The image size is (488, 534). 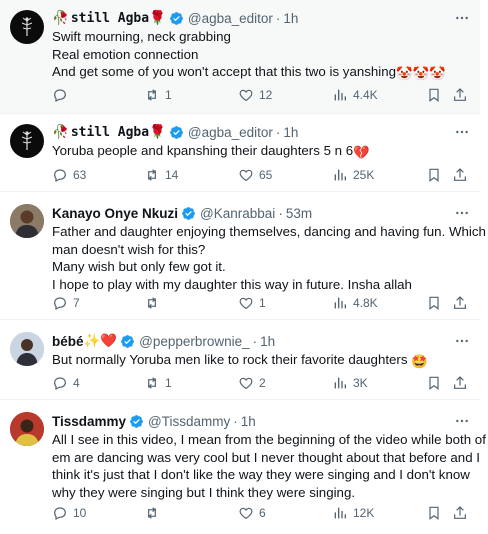 What do you see at coordinates (350, 383) in the screenshot?
I see `views-button: 3K` at bounding box center [350, 383].